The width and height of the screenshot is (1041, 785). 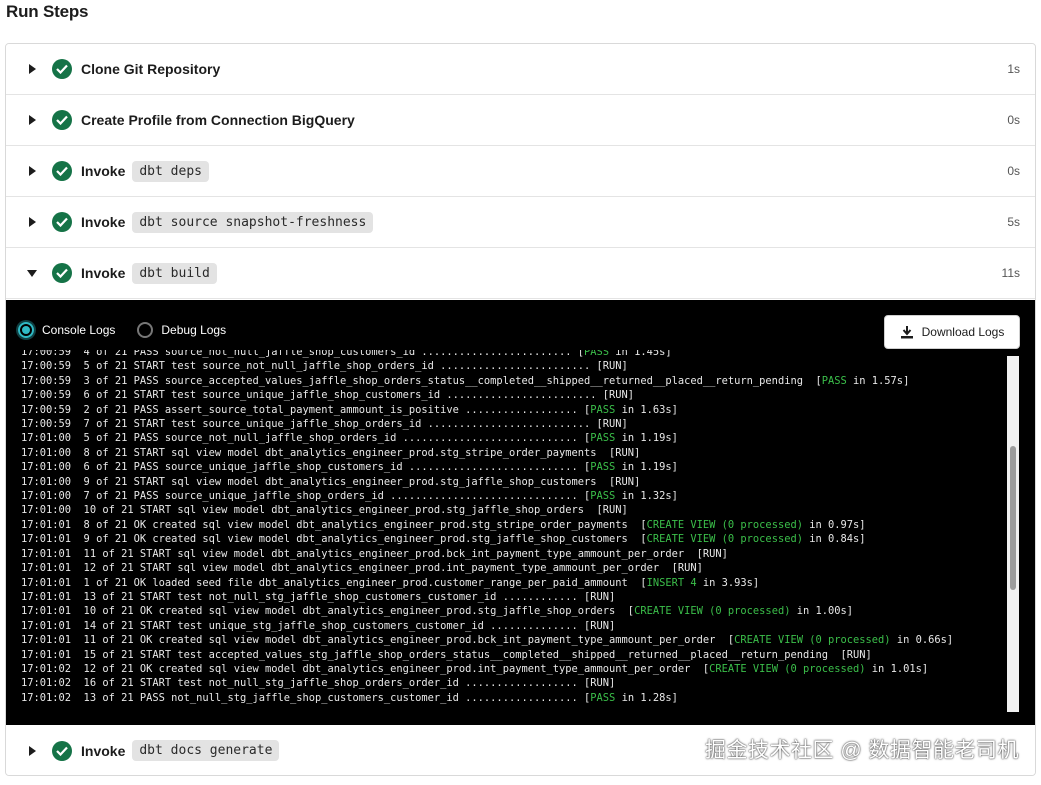 What do you see at coordinates (193, 330) in the screenshot?
I see `debug-logs-label: Debug Logs` at bounding box center [193, 330].